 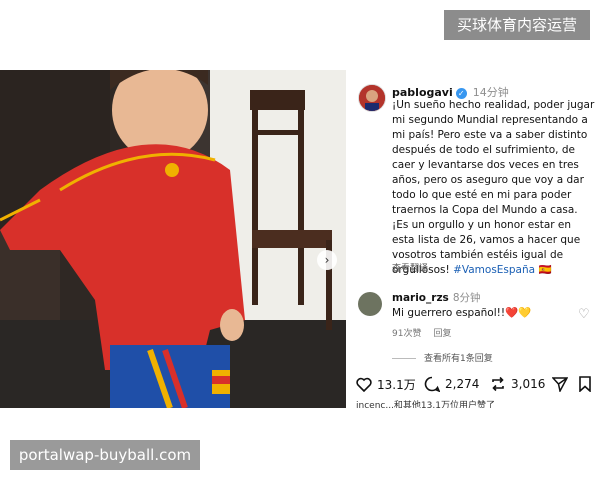 I want to click on commenter-username: mario_rzs, so click(x=420, y=298).